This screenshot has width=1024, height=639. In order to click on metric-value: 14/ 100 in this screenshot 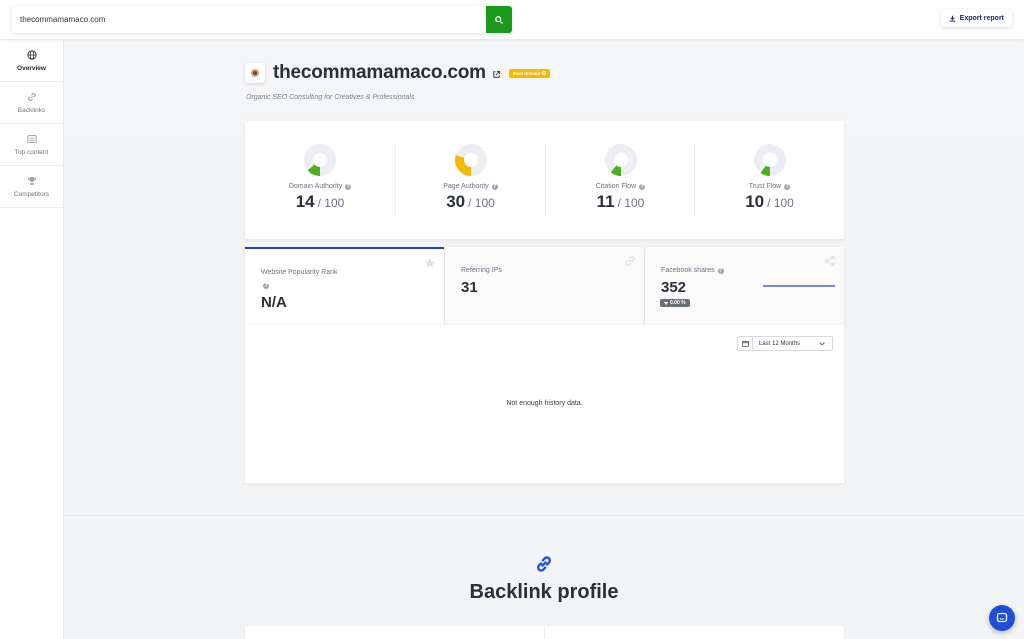, I will do `click(320, 202)`.